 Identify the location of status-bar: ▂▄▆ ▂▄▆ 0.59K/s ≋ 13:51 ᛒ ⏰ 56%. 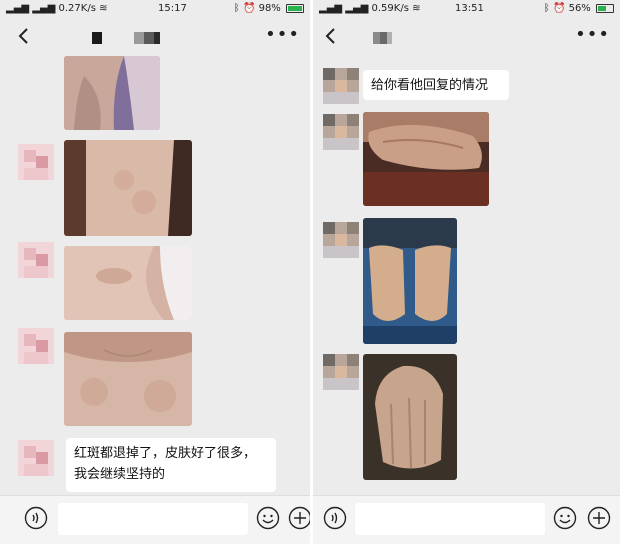
(466, 9).